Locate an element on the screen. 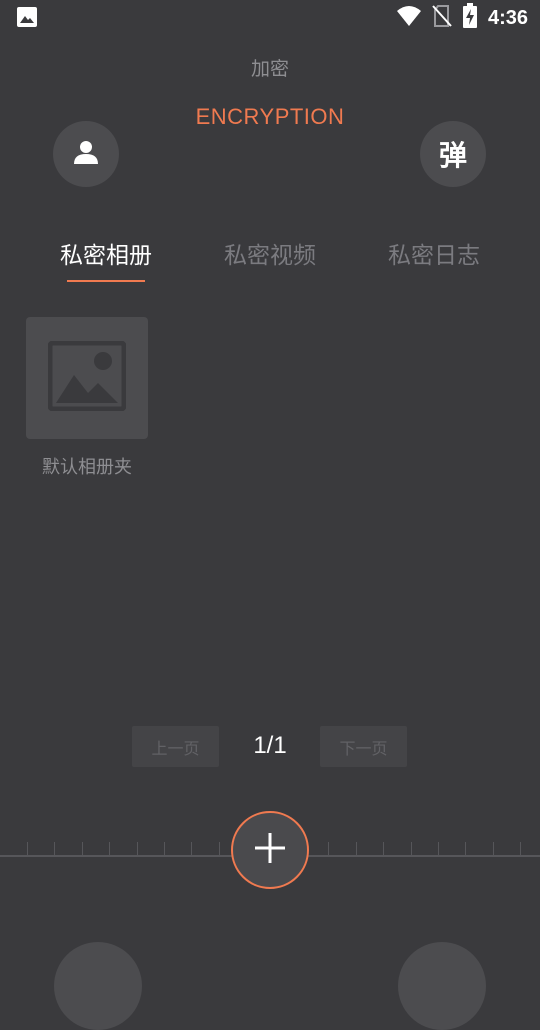 Image resolution: width=540 pixels, height=1030 pixels. album-item: 默认相册夹 is located at coordinates (87, 398).